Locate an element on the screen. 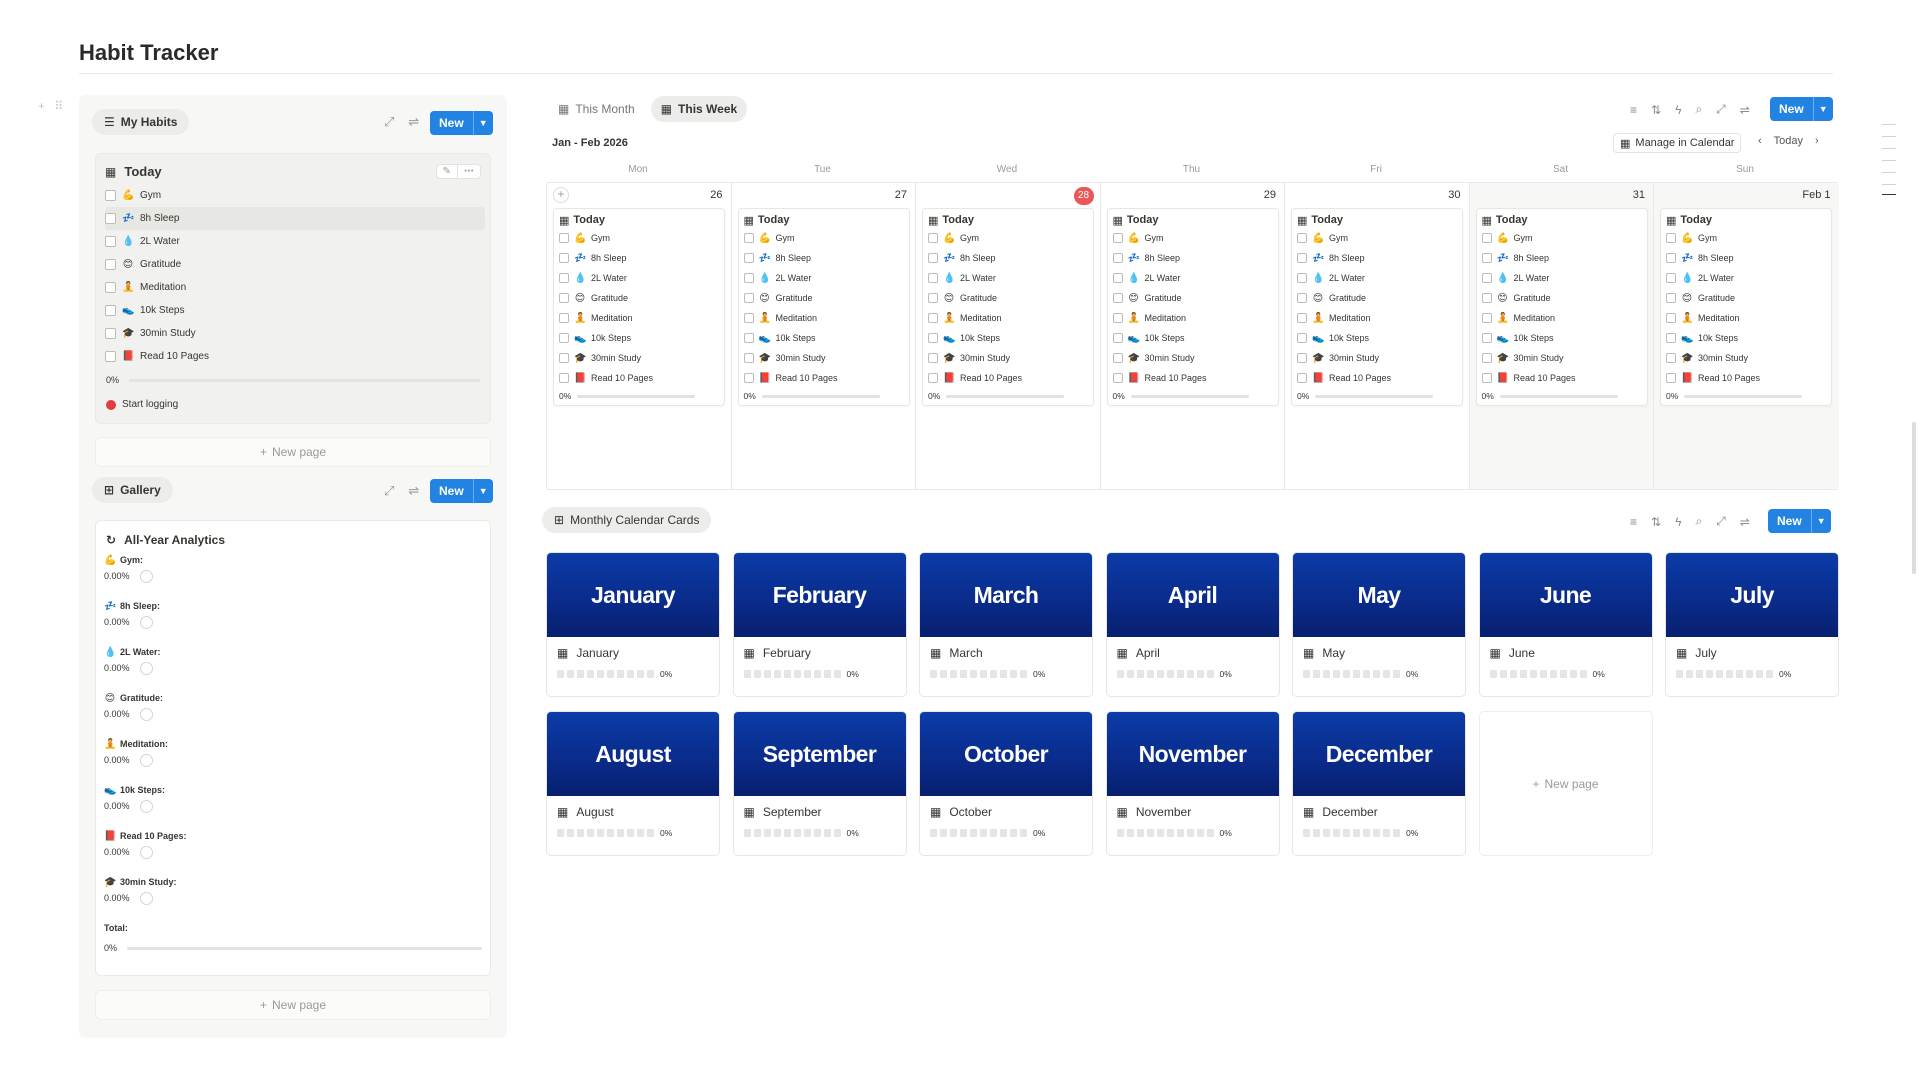  gallery-view-tab: ⊞ Gallery is located at coordinates (132, 490).